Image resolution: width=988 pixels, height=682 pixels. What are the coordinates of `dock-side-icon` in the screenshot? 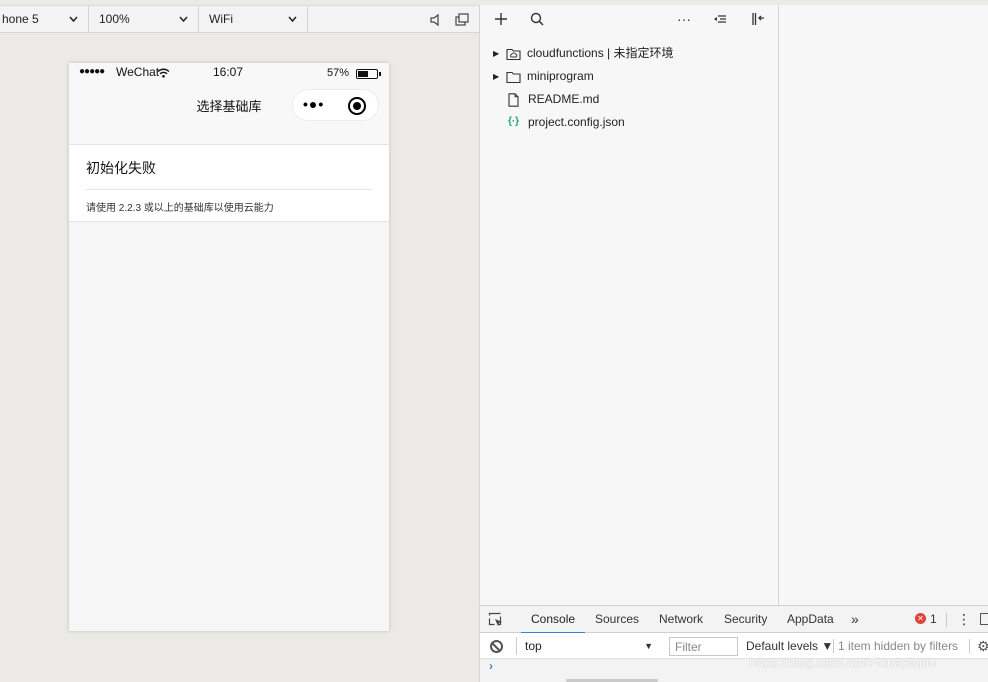 It's located at (984, 619).